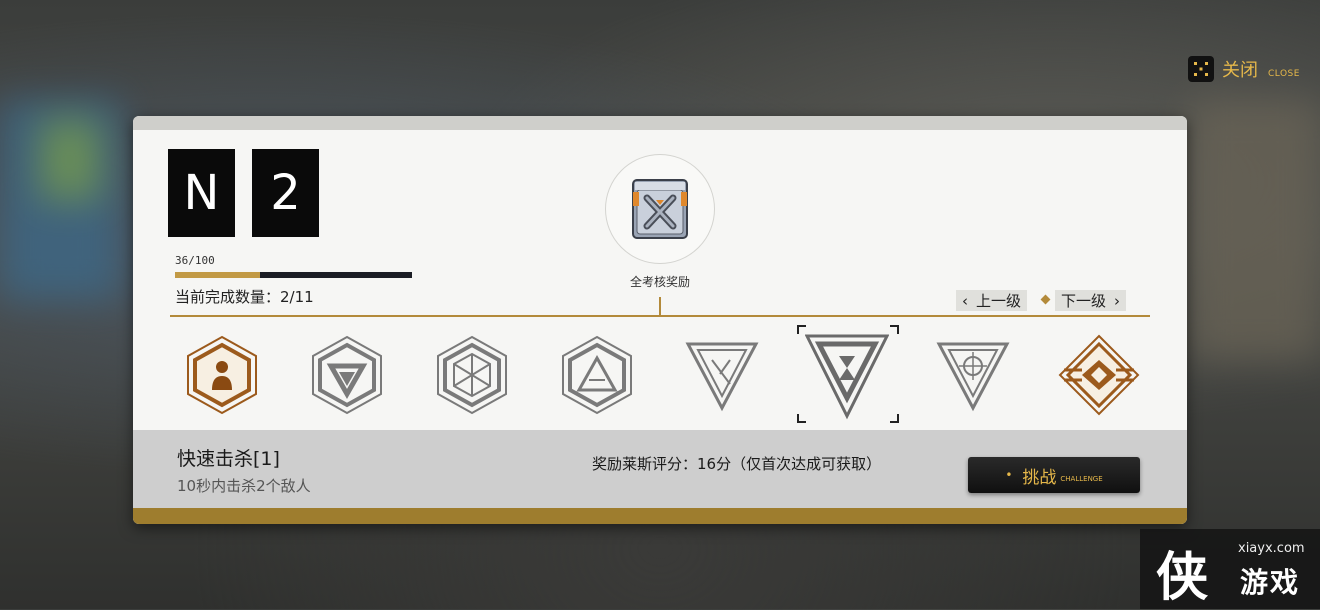 Image resolution: width=1320 pixels, height=610 pixels. What do you see at coordinates (722, 375) in the screenshot?
I see `cross-triangle-badge` at bounding box center [722, 375].